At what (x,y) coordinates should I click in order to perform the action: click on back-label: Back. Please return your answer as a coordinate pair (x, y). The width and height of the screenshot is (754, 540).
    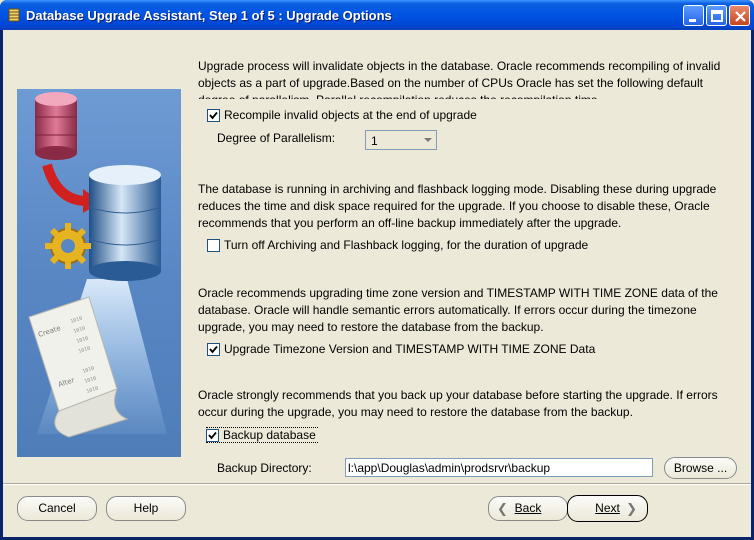
    Looking at the image, I should click on (528, 508).